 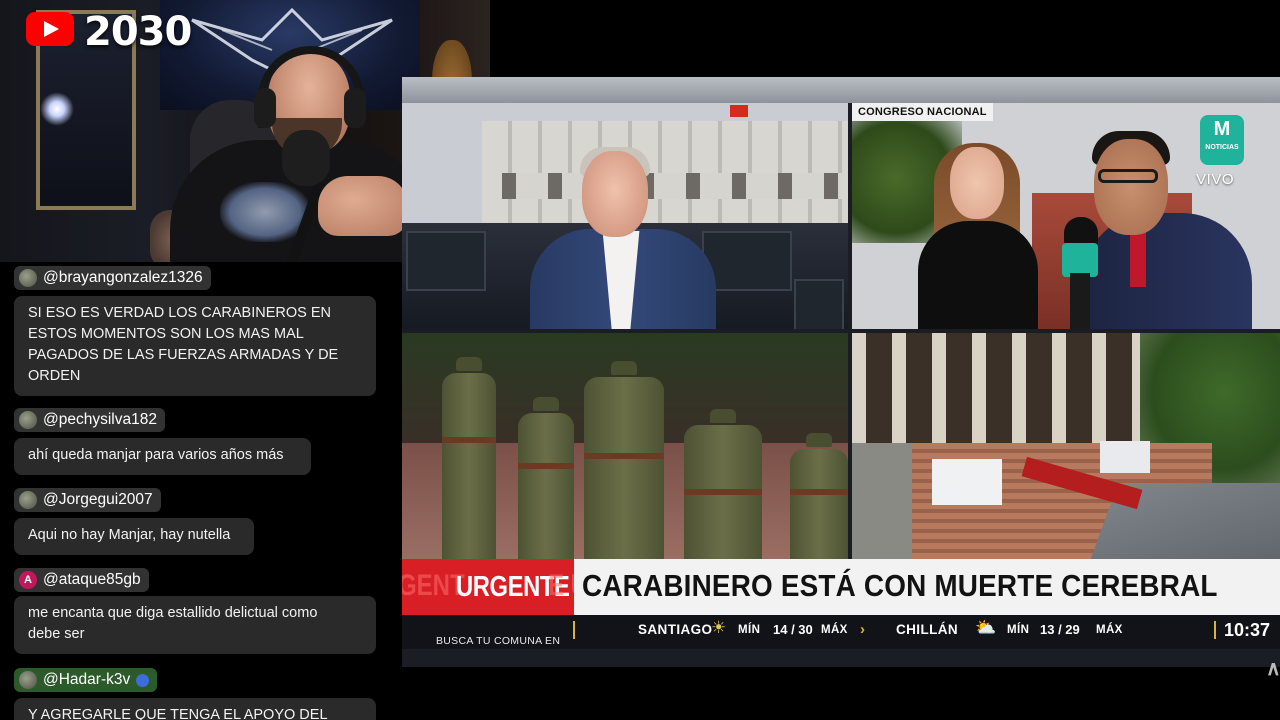 What do you see at coordinates (143, 680) in the screenshot?
I see `verified-badge-icon` at bounding box center [143, 680].